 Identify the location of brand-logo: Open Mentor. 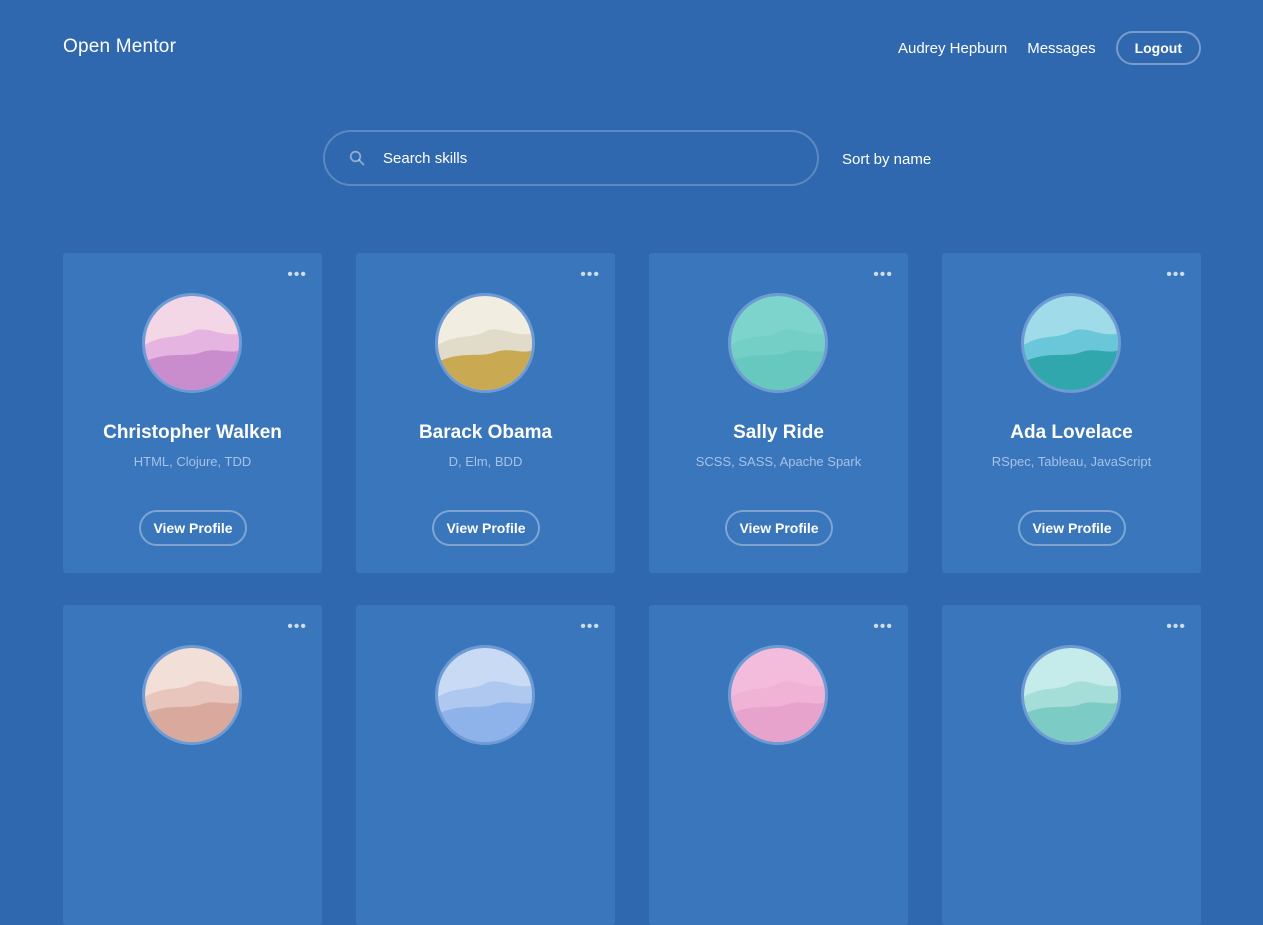
(119, 47).